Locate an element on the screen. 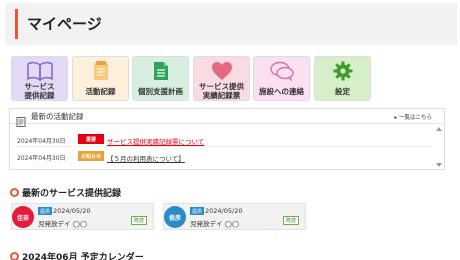 This screenshot has width=460, height=260. service-records-heading: 最新のサービス提供記録 is located at coordinates (65, 192).